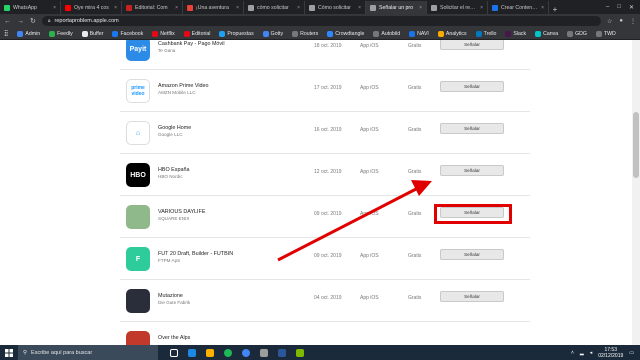 The width and height of the screenshot is (640, 360). Describe the element at coordinates (9, 352) in the screenshot. I see `windows-start-icon` at that location.